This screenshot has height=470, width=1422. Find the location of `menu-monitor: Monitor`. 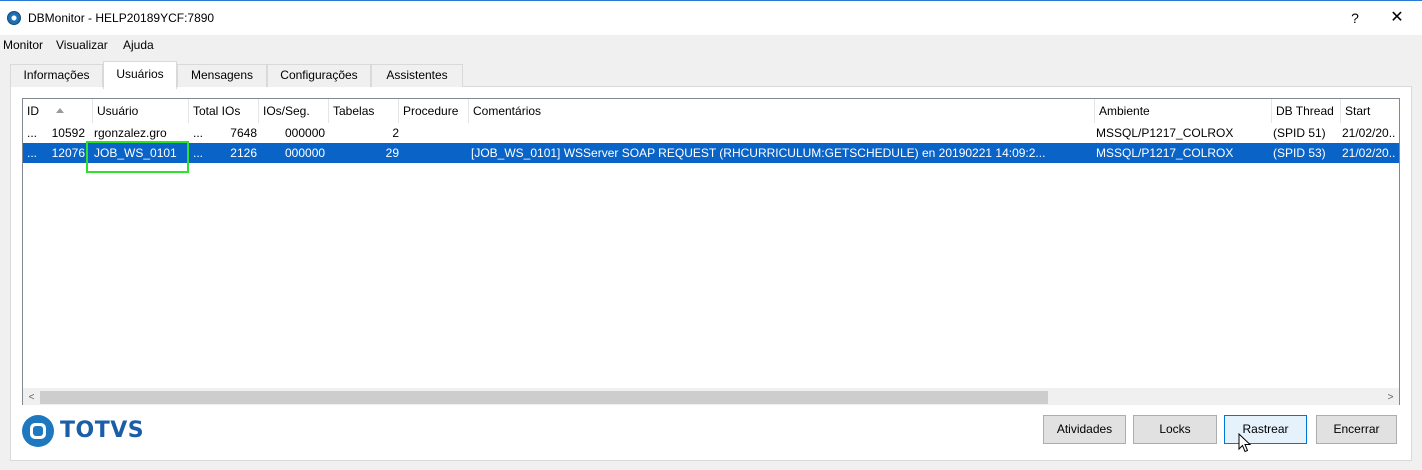

menu-monitor: Monitor is located at coordinates (23, 45).